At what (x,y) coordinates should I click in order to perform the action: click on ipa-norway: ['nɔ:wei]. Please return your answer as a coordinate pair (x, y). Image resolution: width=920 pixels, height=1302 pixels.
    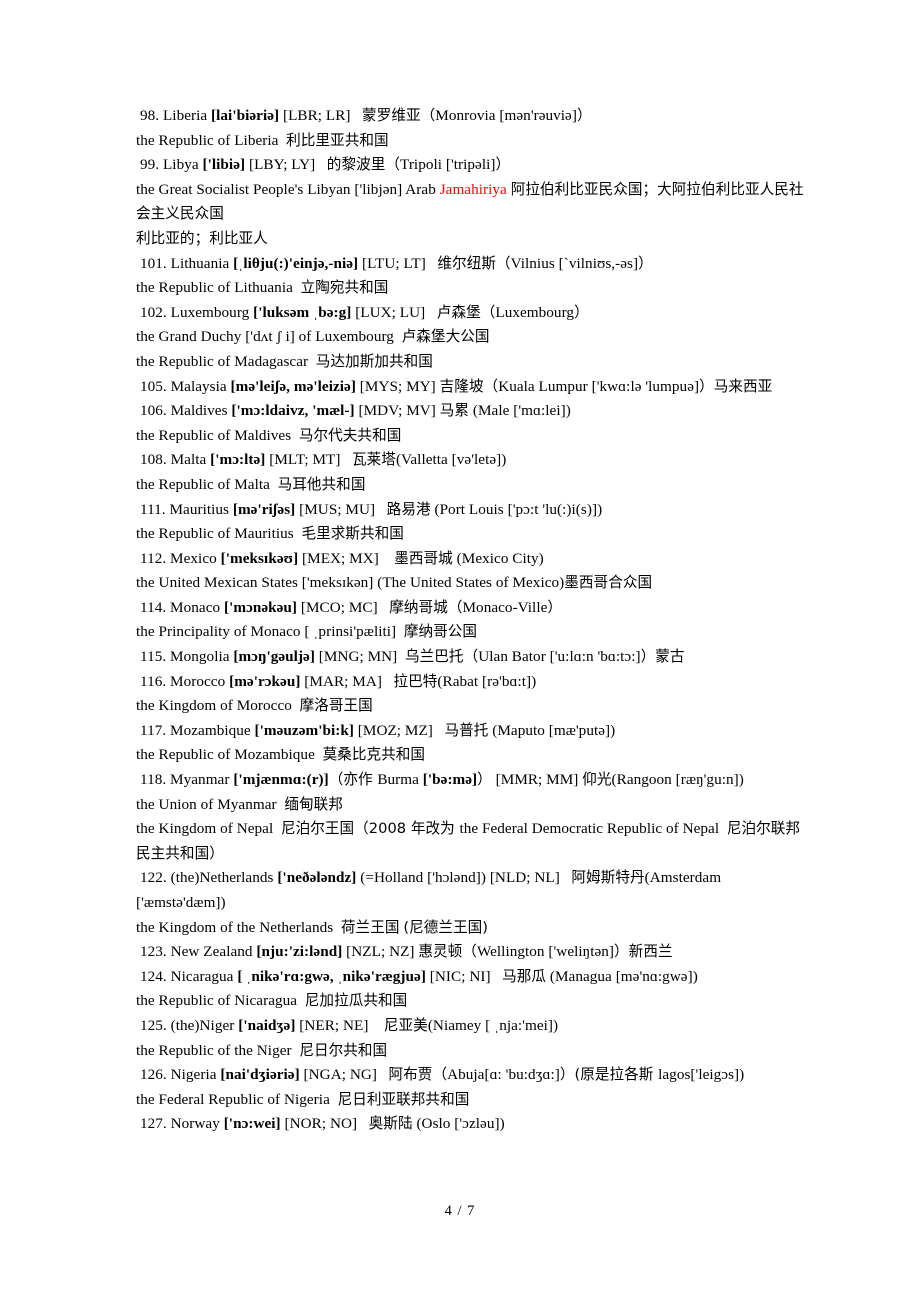
    Looking at the image, I should click on (252, 1124).